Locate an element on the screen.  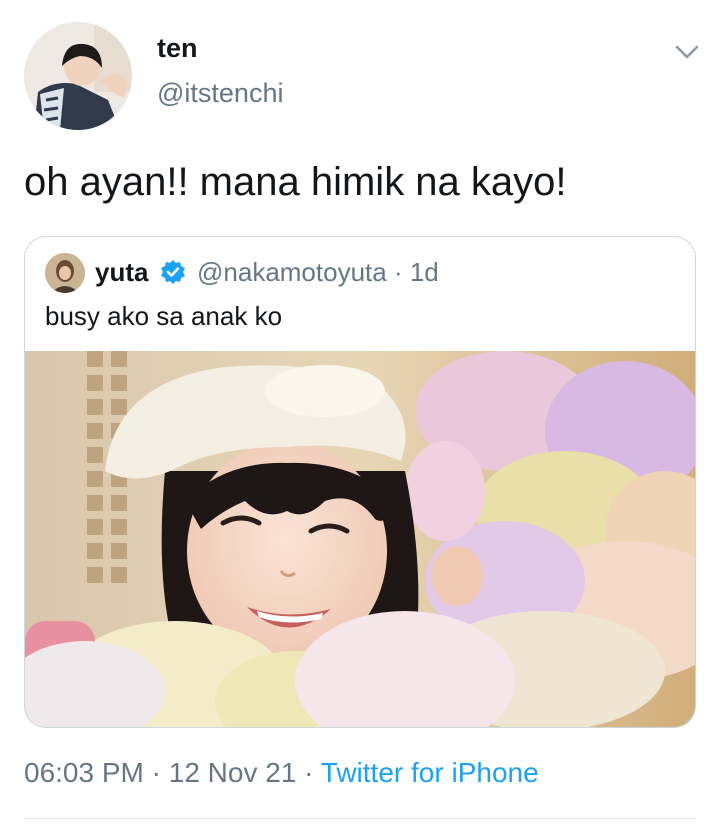
author-avatar is located at coordinates (78, 76).